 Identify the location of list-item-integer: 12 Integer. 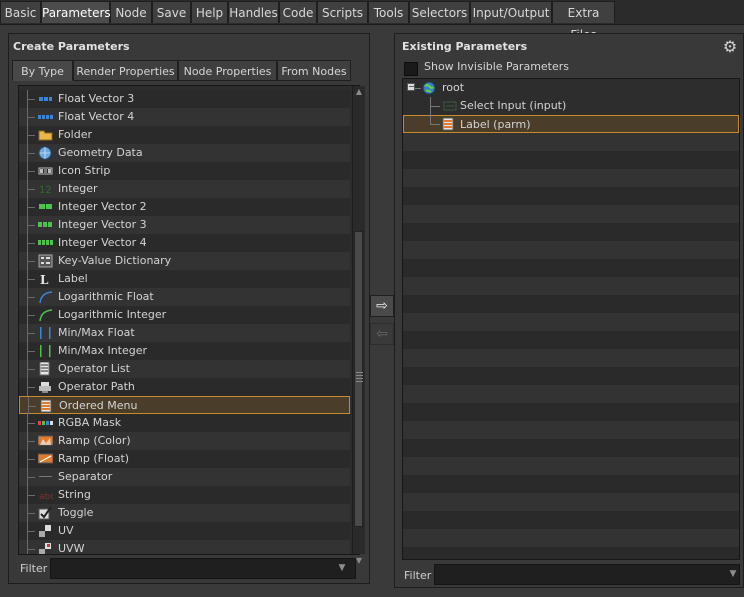
(184, 189).